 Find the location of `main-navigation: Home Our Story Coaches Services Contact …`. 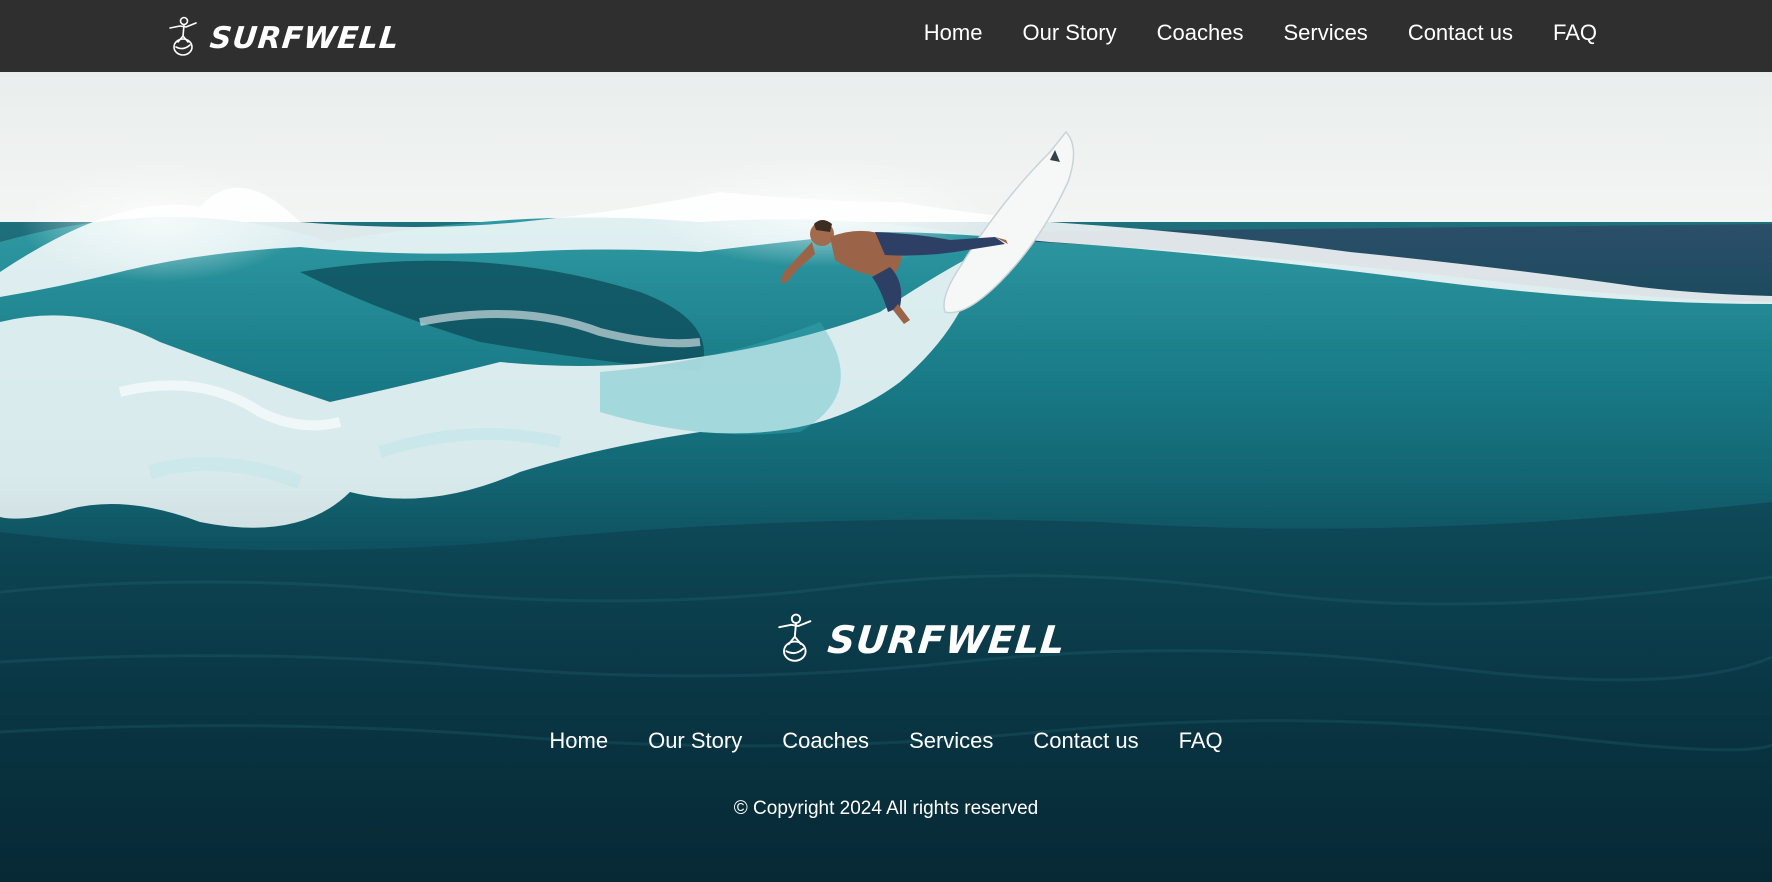

main-navigation: Home Our Story Coaches Services Contact … is located at coordinates (1260, 33).